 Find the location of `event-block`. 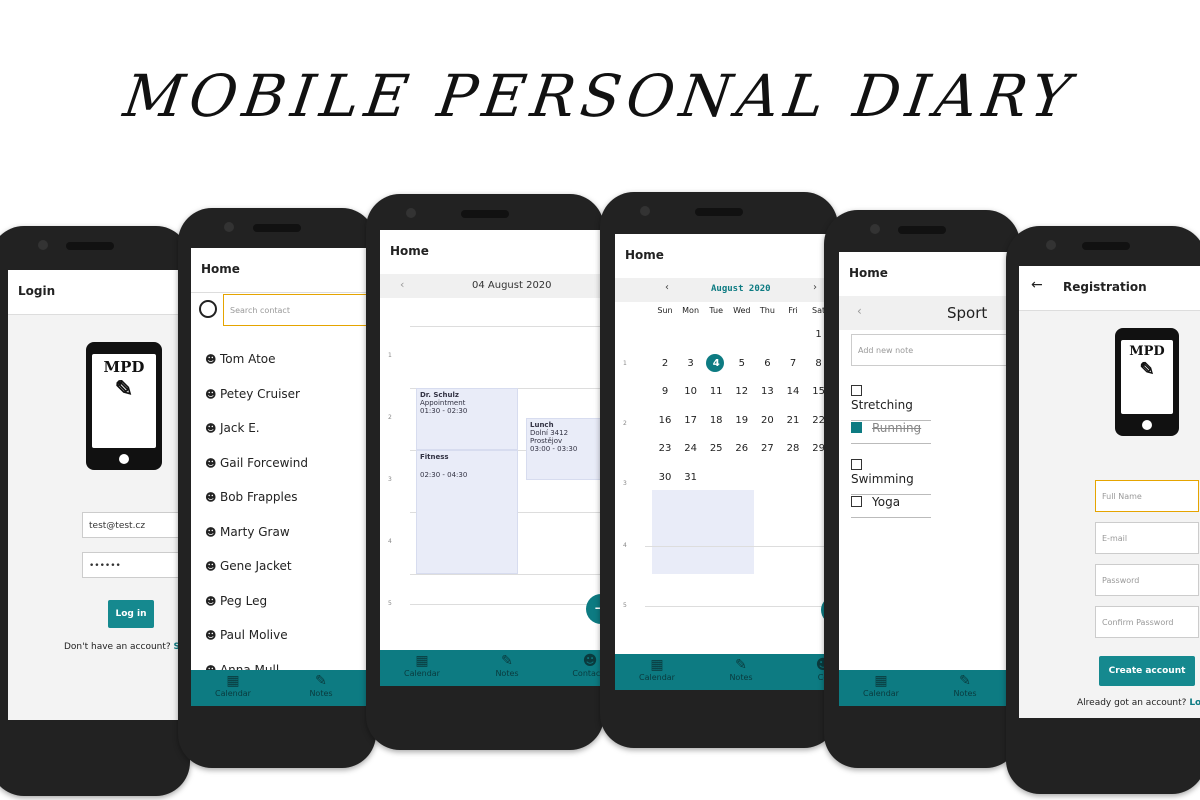

event-block is located at coordinates (703, 532).